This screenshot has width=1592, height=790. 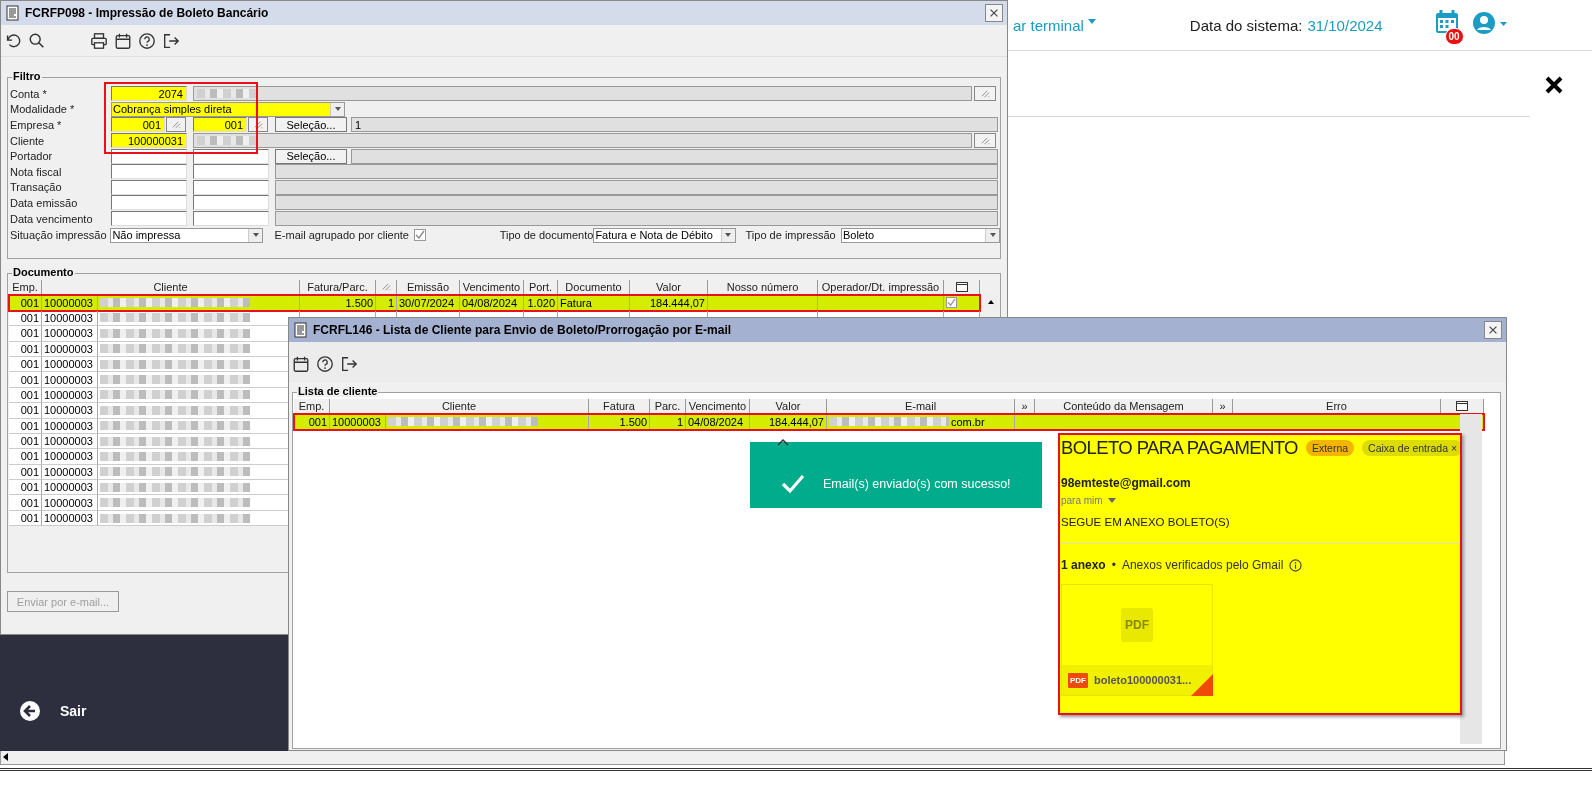 What do you see at coordinates (1296, 565) in the screenshot?
I see `info-icon` at bounding box center [1296, 565].